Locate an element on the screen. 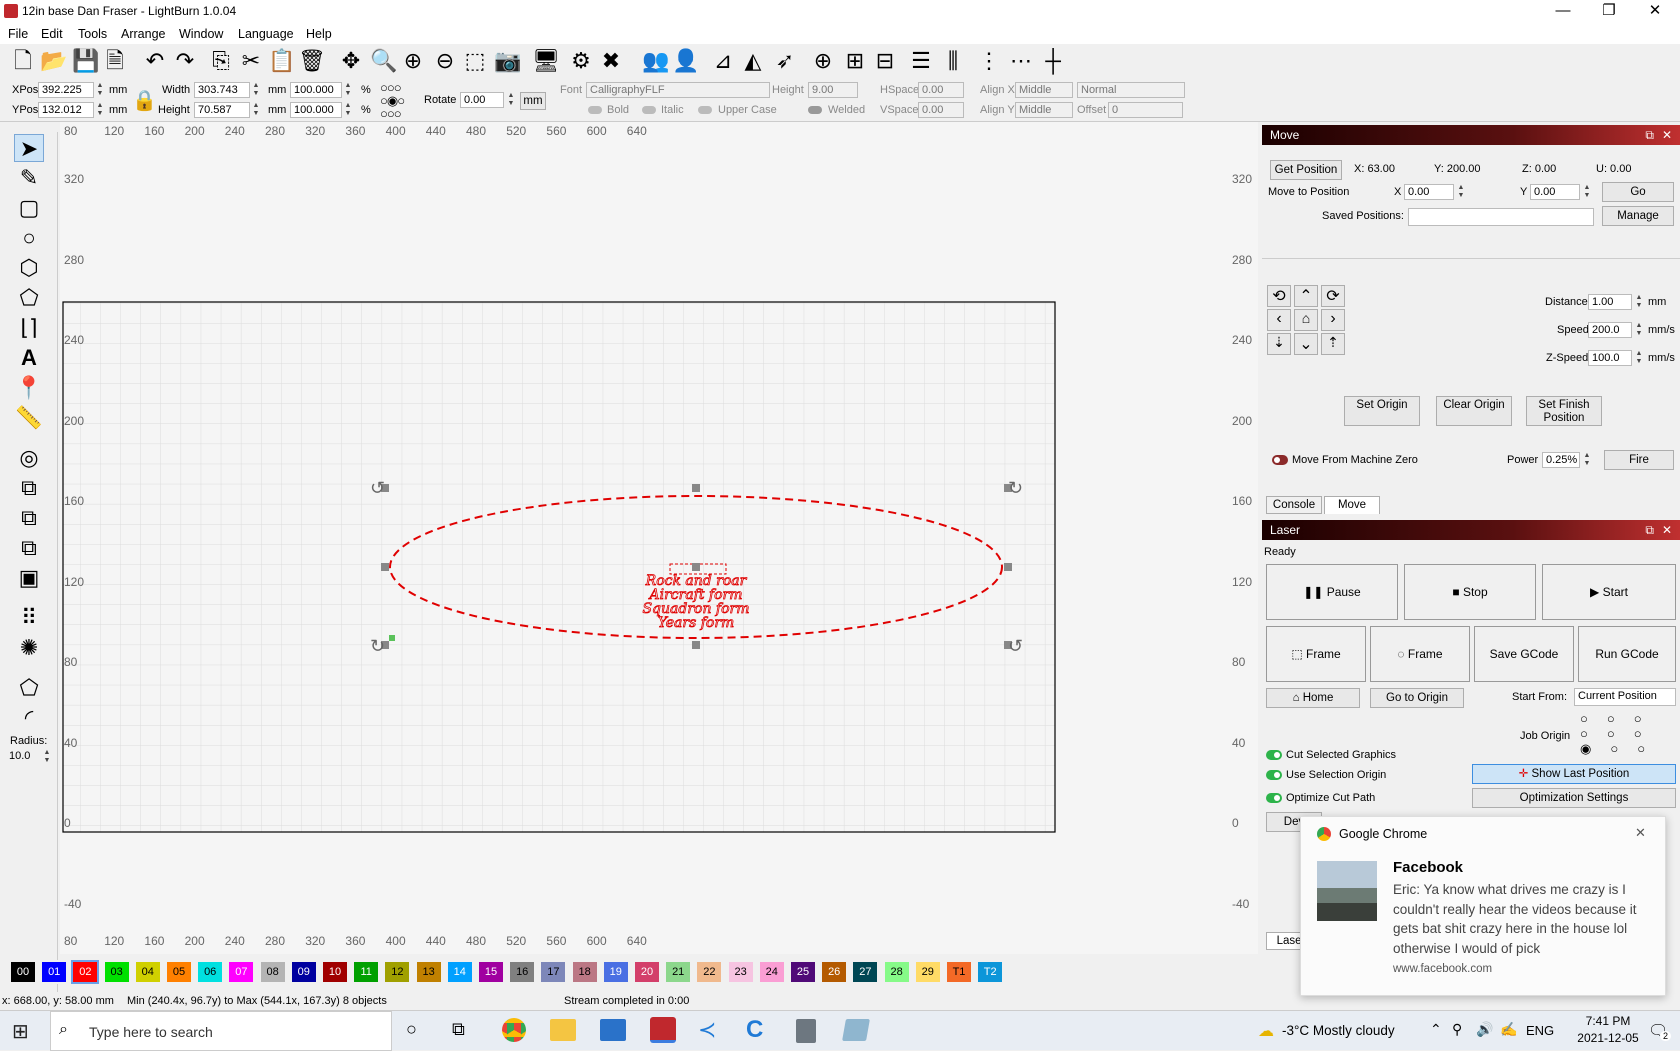 The width and height of the screenshot is (1680, 1051). clock-date: 2021-12-05 is located at coordinates (1608, 1038).